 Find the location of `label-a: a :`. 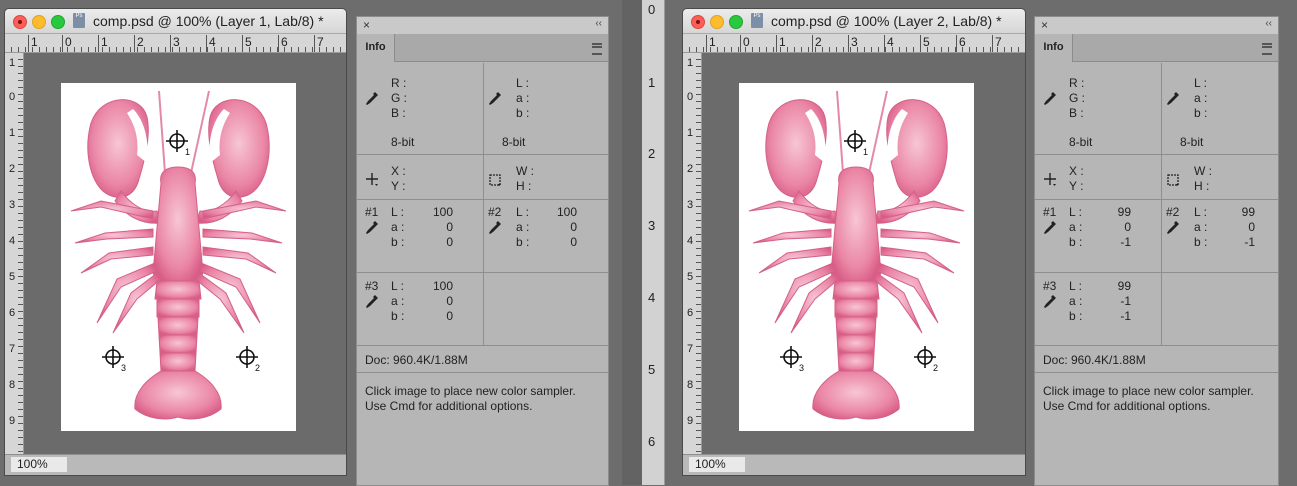

label-a: a : is located at coordinates (523, 98).